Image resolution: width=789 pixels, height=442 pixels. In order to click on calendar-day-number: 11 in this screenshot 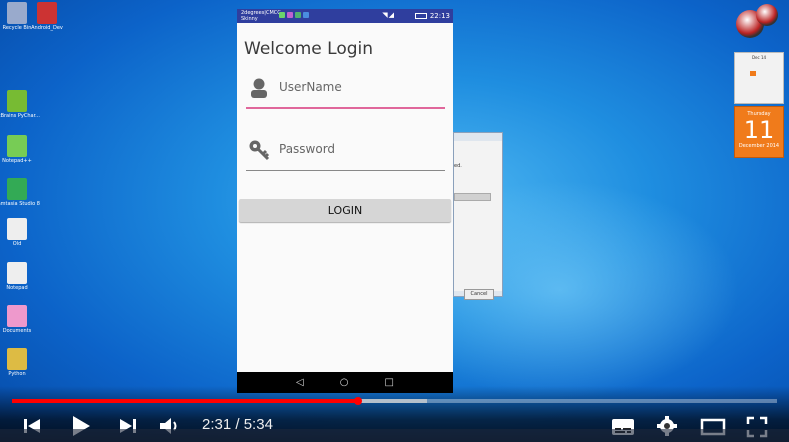, I will do `click(759, 130)`.